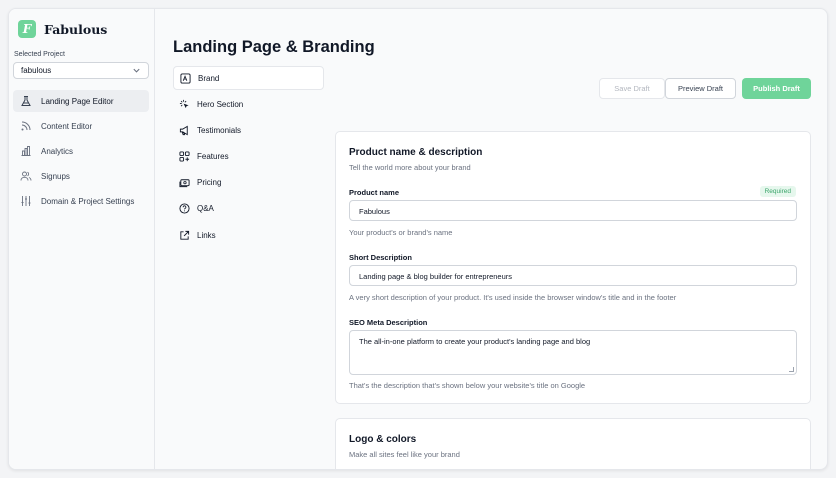  Describe the element at coordinates (26, 201) in the screenshot. I see `sliders-icon` at that location.